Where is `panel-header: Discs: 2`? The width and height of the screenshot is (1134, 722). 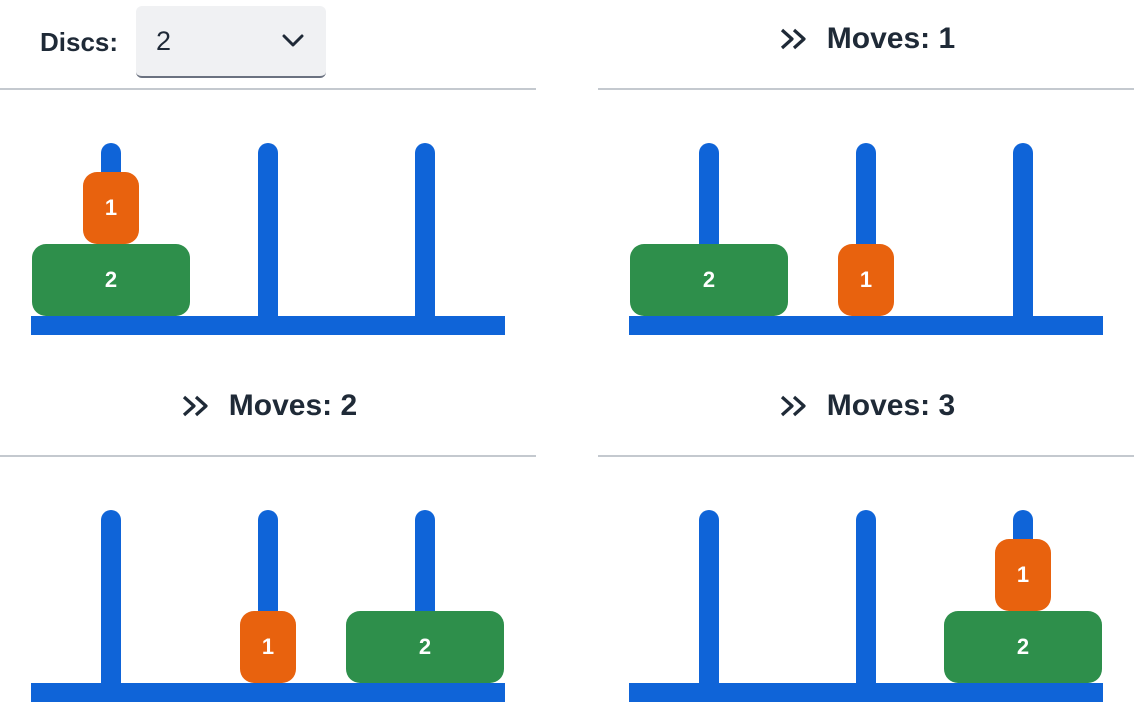
panel-header: Discs: 2 is located at coordinates (268, 45).